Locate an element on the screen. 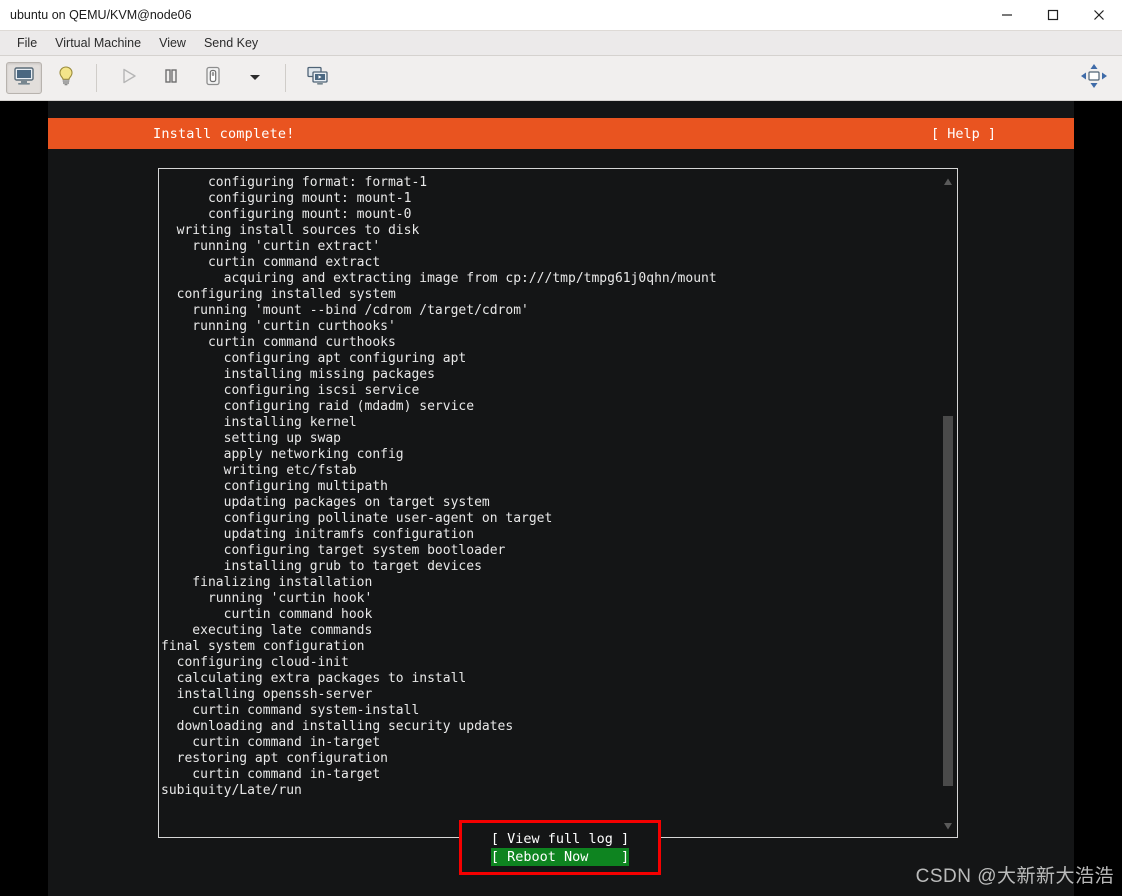 This screenshot has width=1122, height=896. shutdown-button is located at coordinates (213, 78).